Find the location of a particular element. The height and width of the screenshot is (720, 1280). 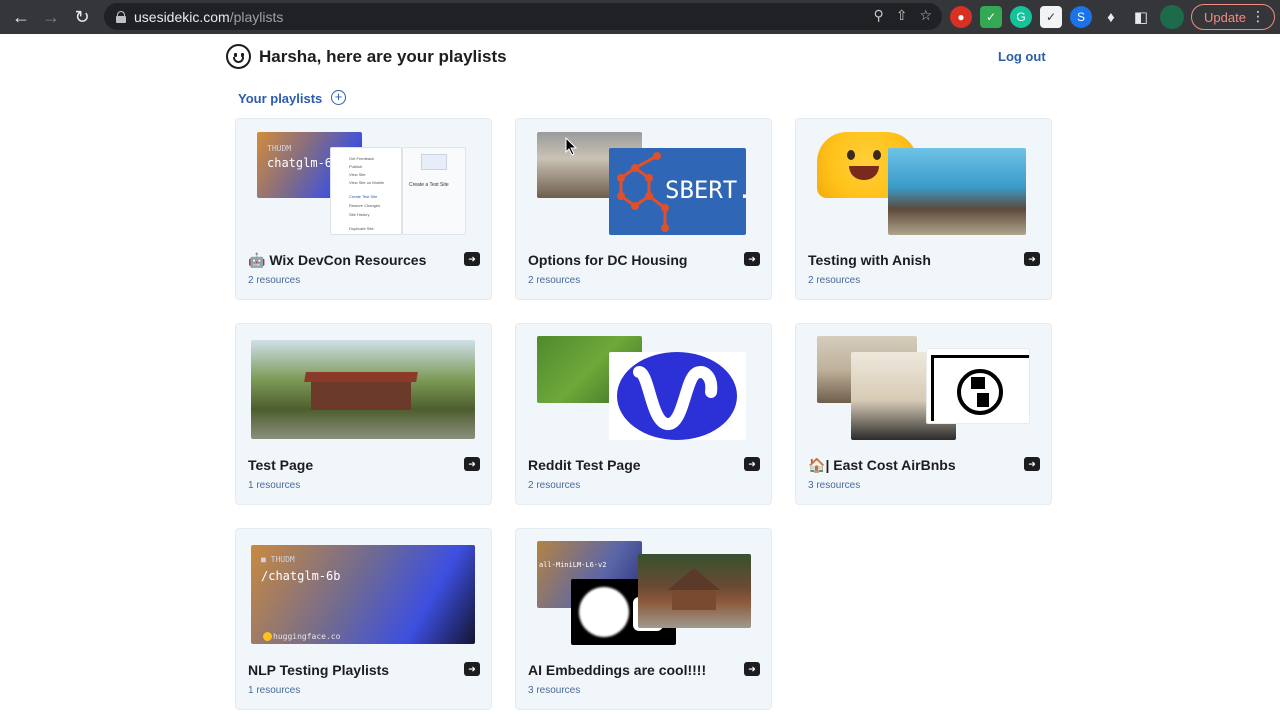

playlist-title: Testing with Anish is located at coordinates (869, 260).